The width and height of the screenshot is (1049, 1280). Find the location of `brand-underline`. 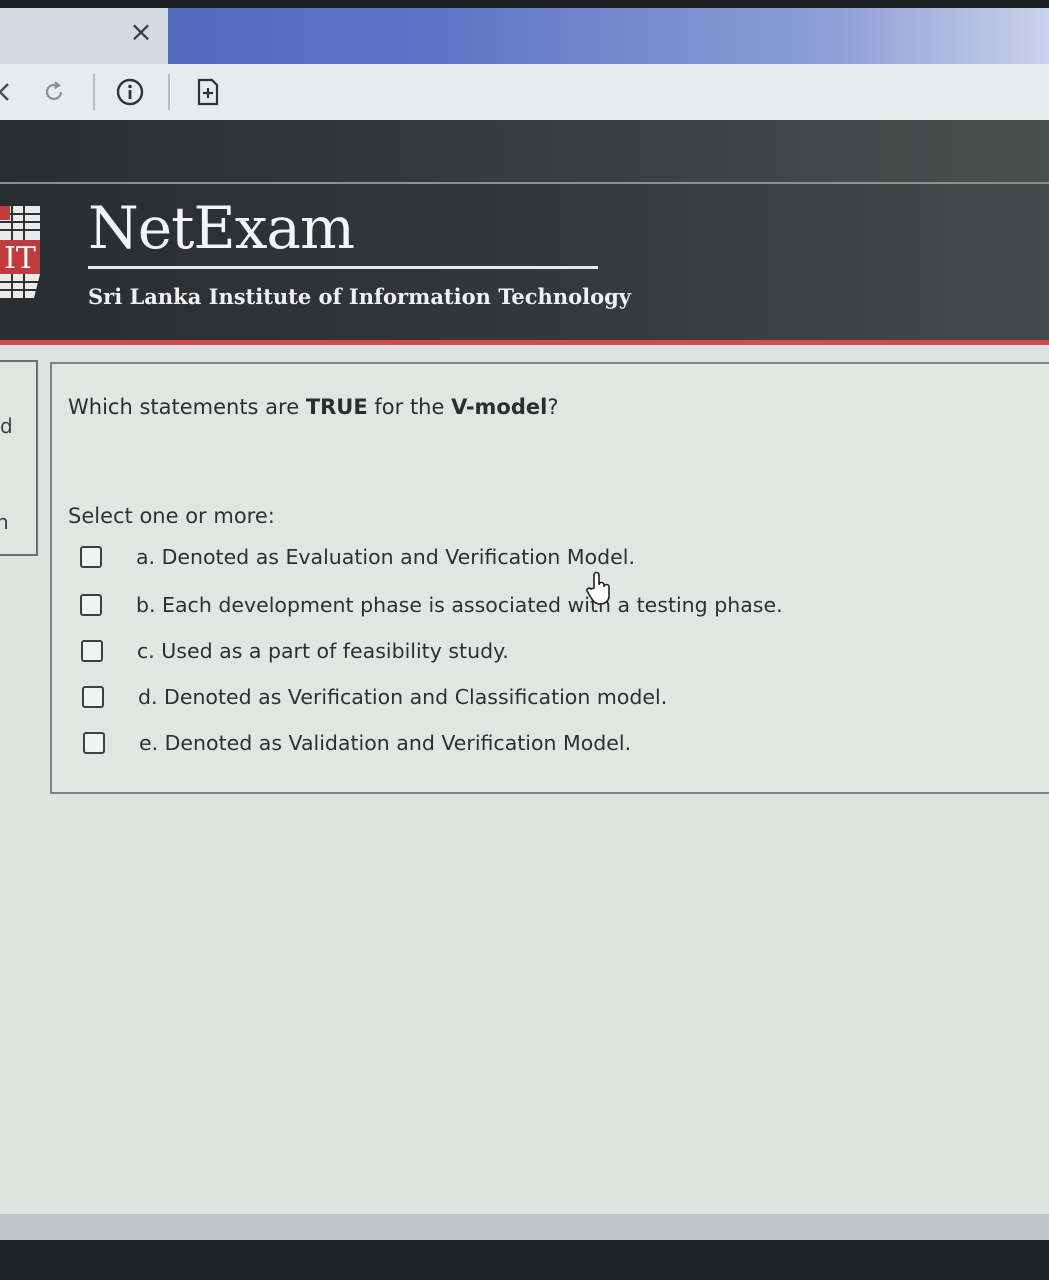

brand-underline is located at coordinates (343, 267).